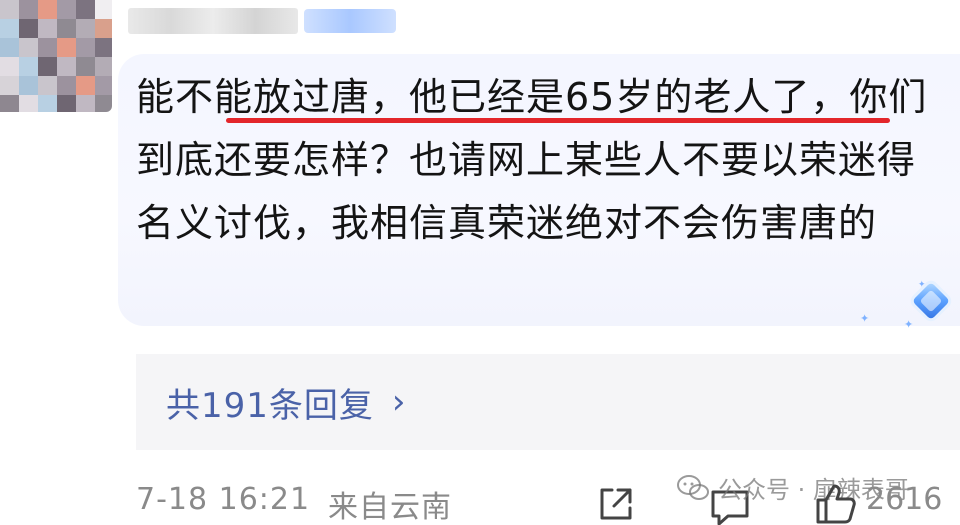  Describe the element at coordinates (390, 507) in the screenshot. I see `comment-location: 来自云南` at that location.